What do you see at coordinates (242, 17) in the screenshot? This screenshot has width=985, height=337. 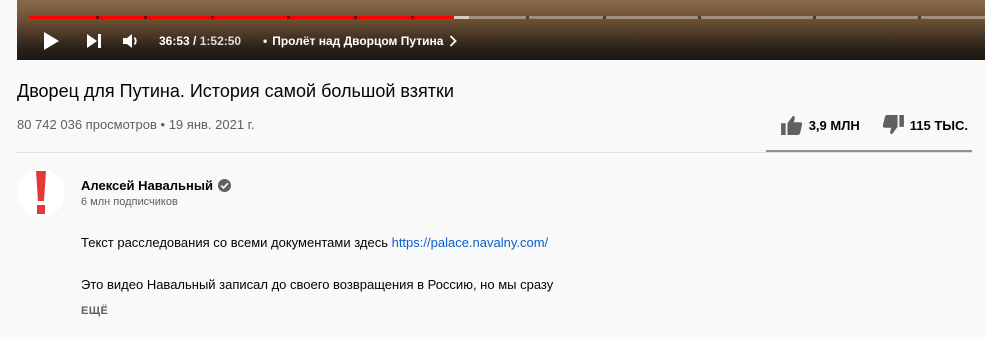 I see `progress-played` at bounding box center [242, 17].